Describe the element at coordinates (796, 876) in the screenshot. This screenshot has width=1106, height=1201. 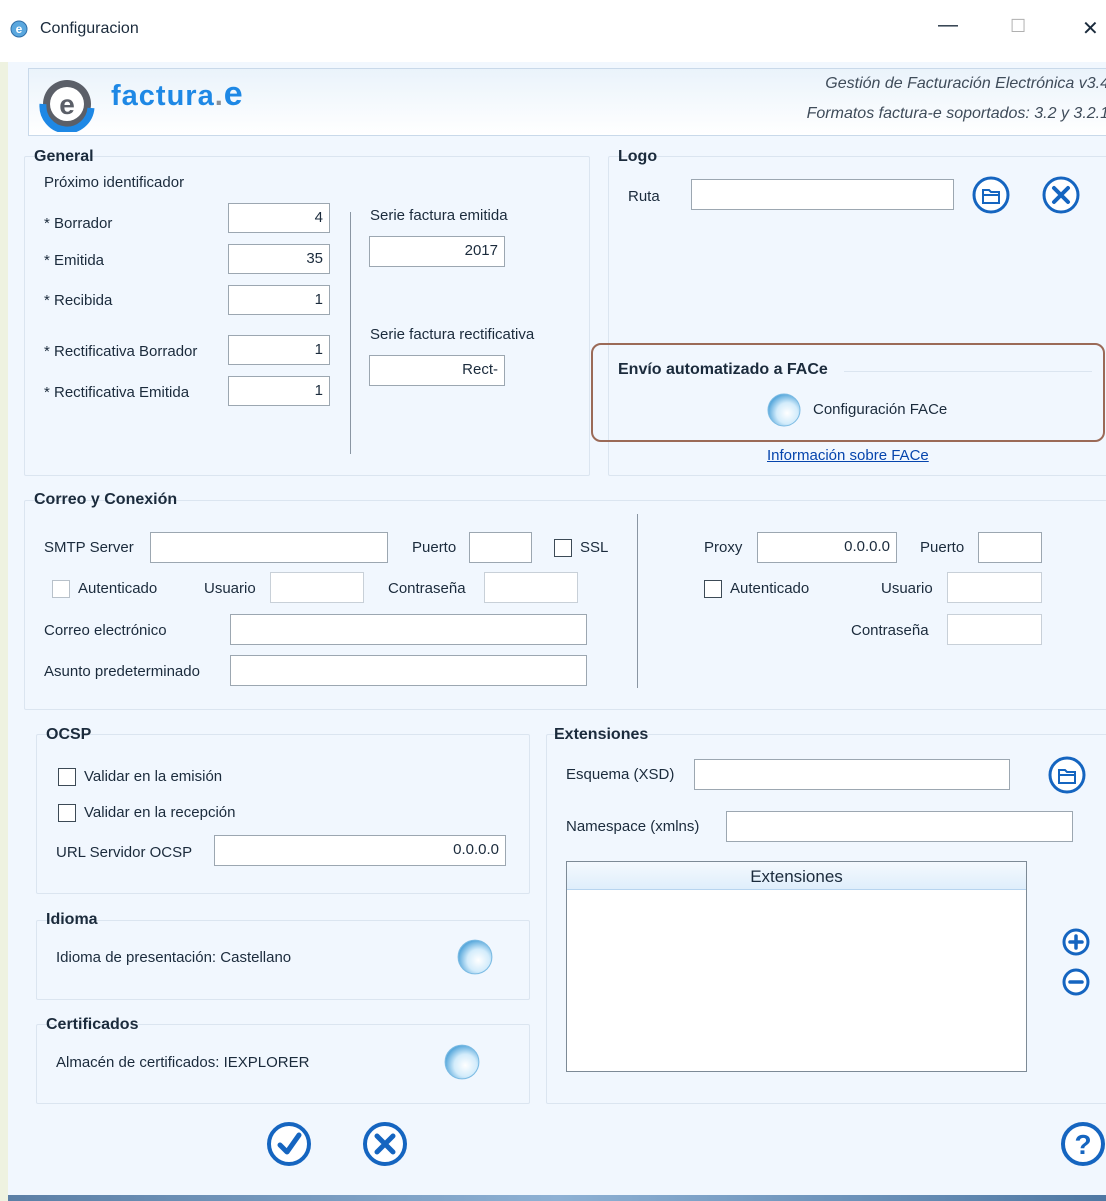
I see `extensiones-list-header: Extensiones` at that location.